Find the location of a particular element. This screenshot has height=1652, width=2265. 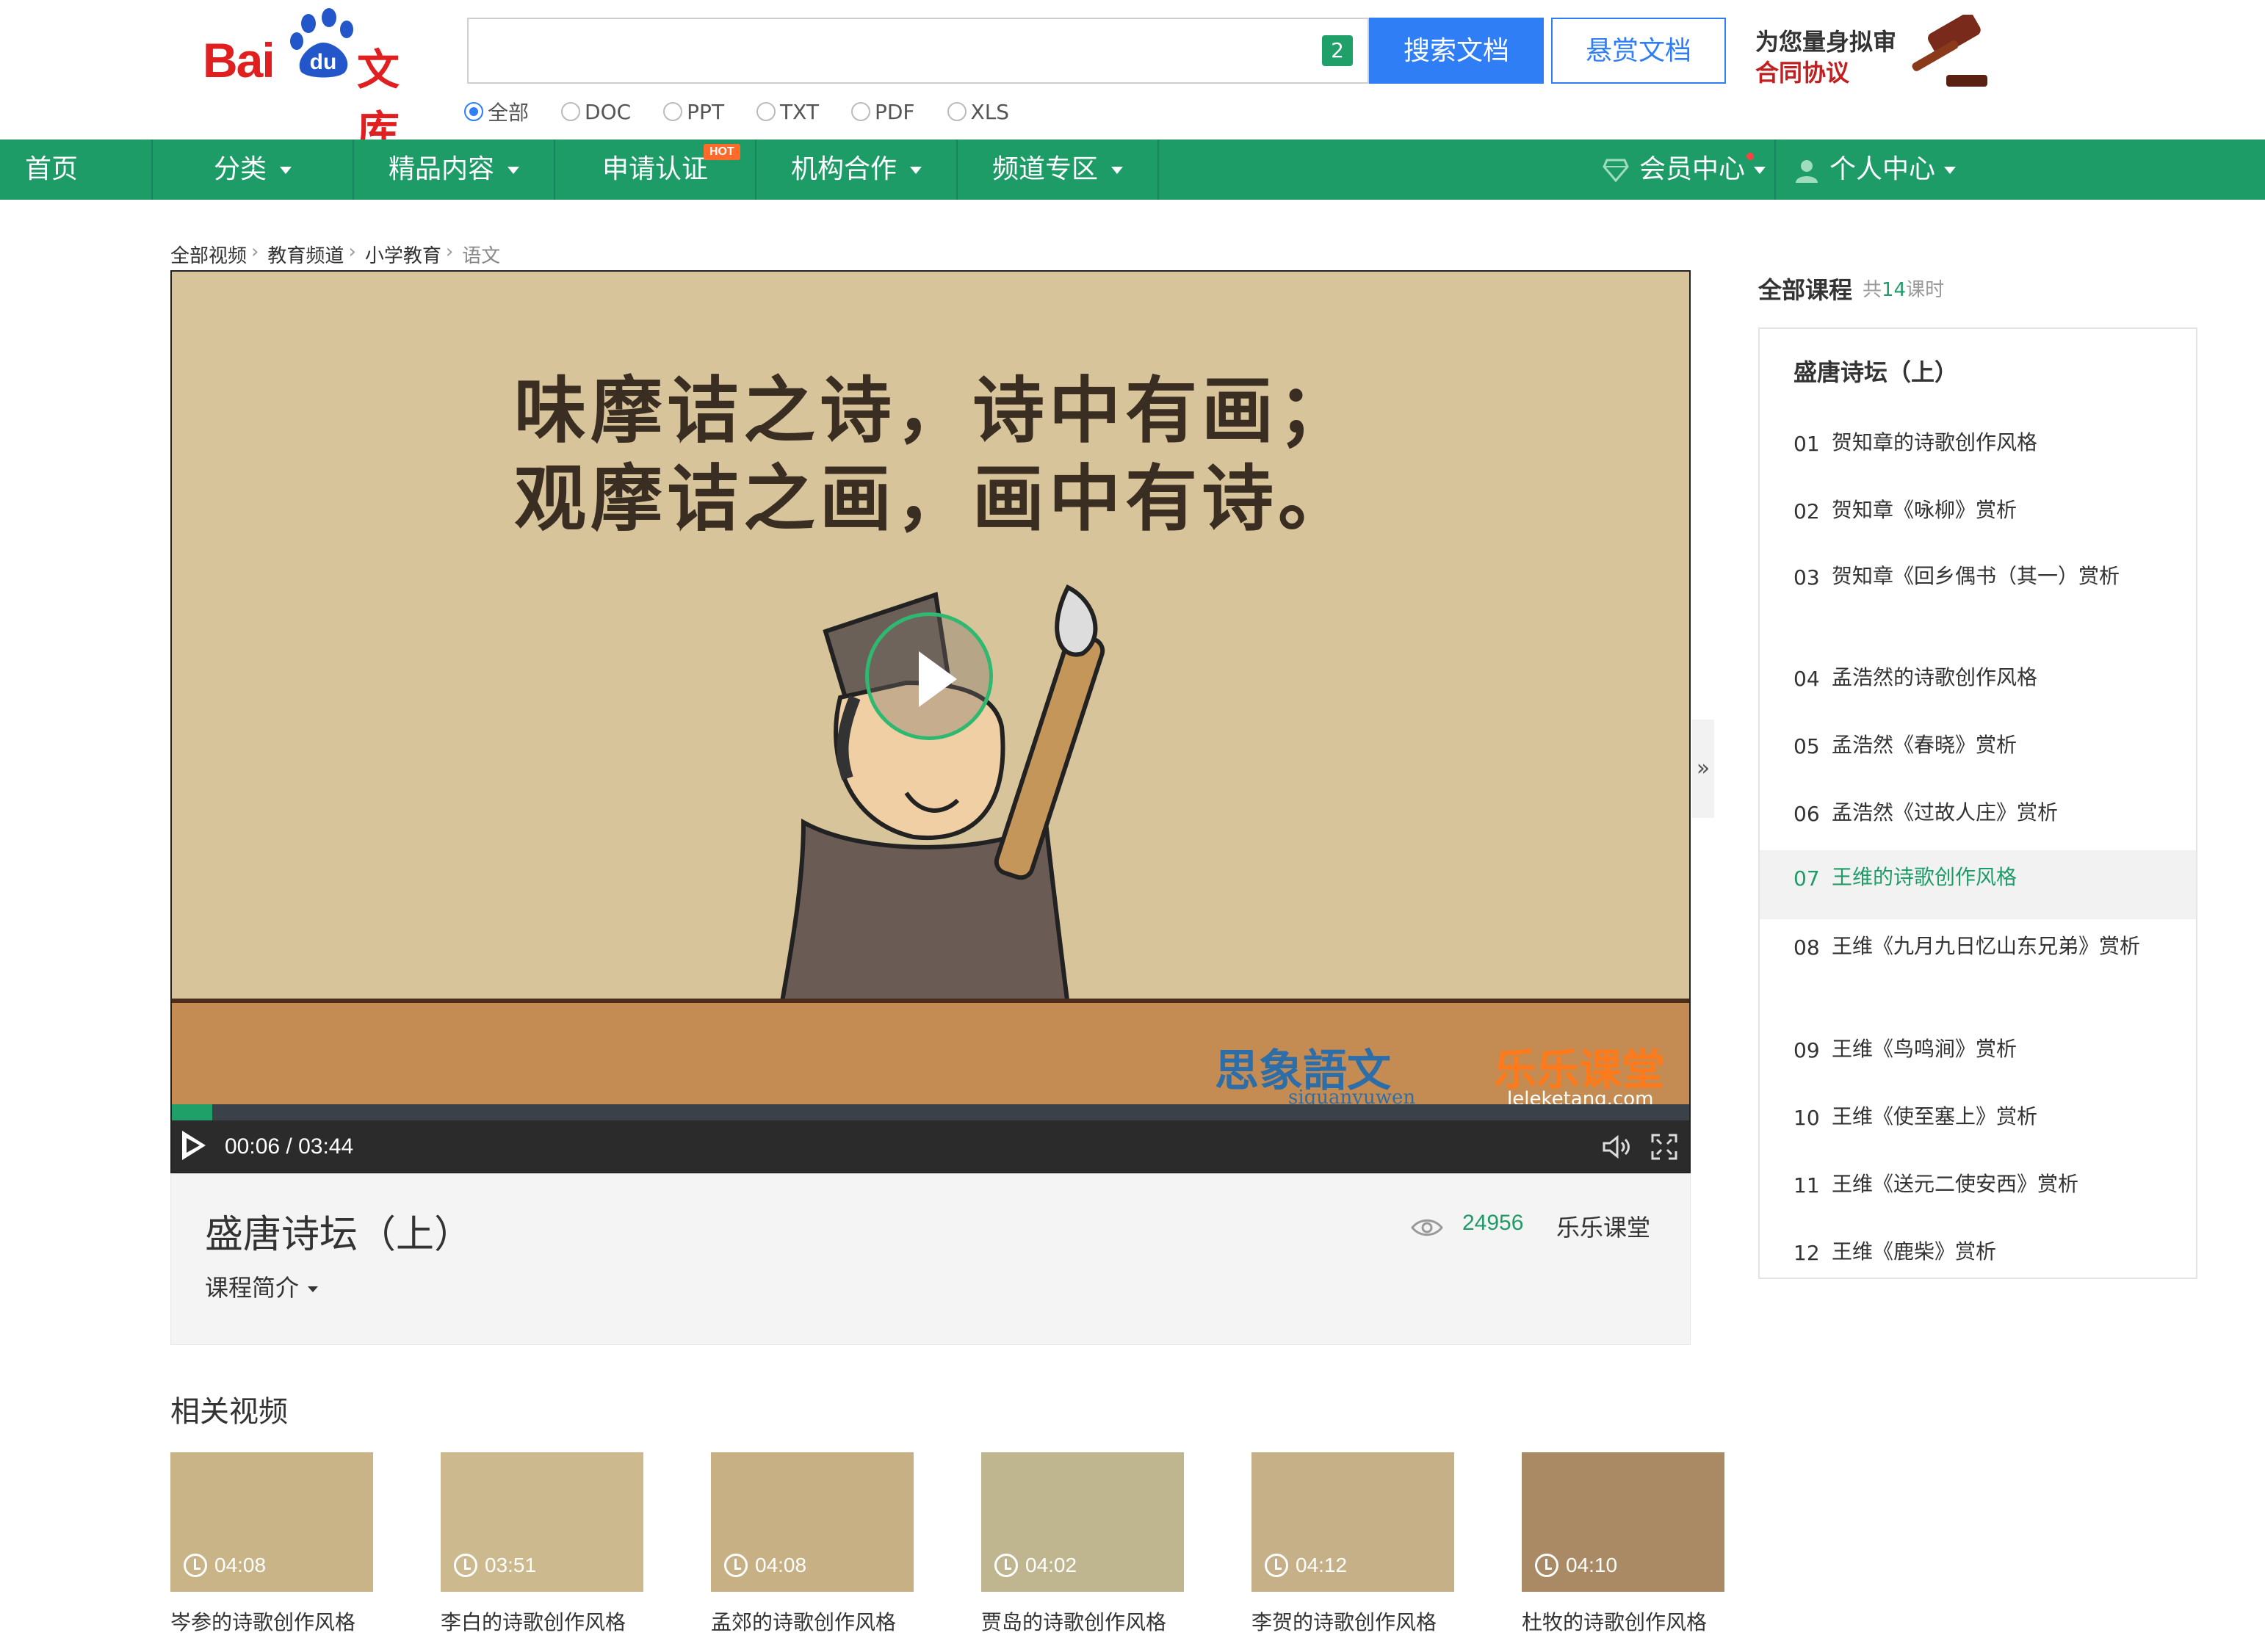

related-video-title: 李白的诗歌创作风格 is located at coordinates (551, 1621).